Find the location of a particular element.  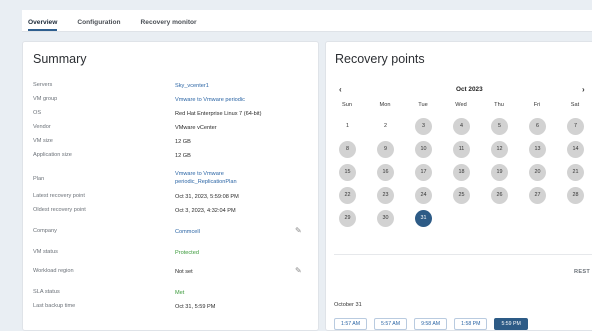

vm-group-label: VM group is located at coordinates (45, 99).